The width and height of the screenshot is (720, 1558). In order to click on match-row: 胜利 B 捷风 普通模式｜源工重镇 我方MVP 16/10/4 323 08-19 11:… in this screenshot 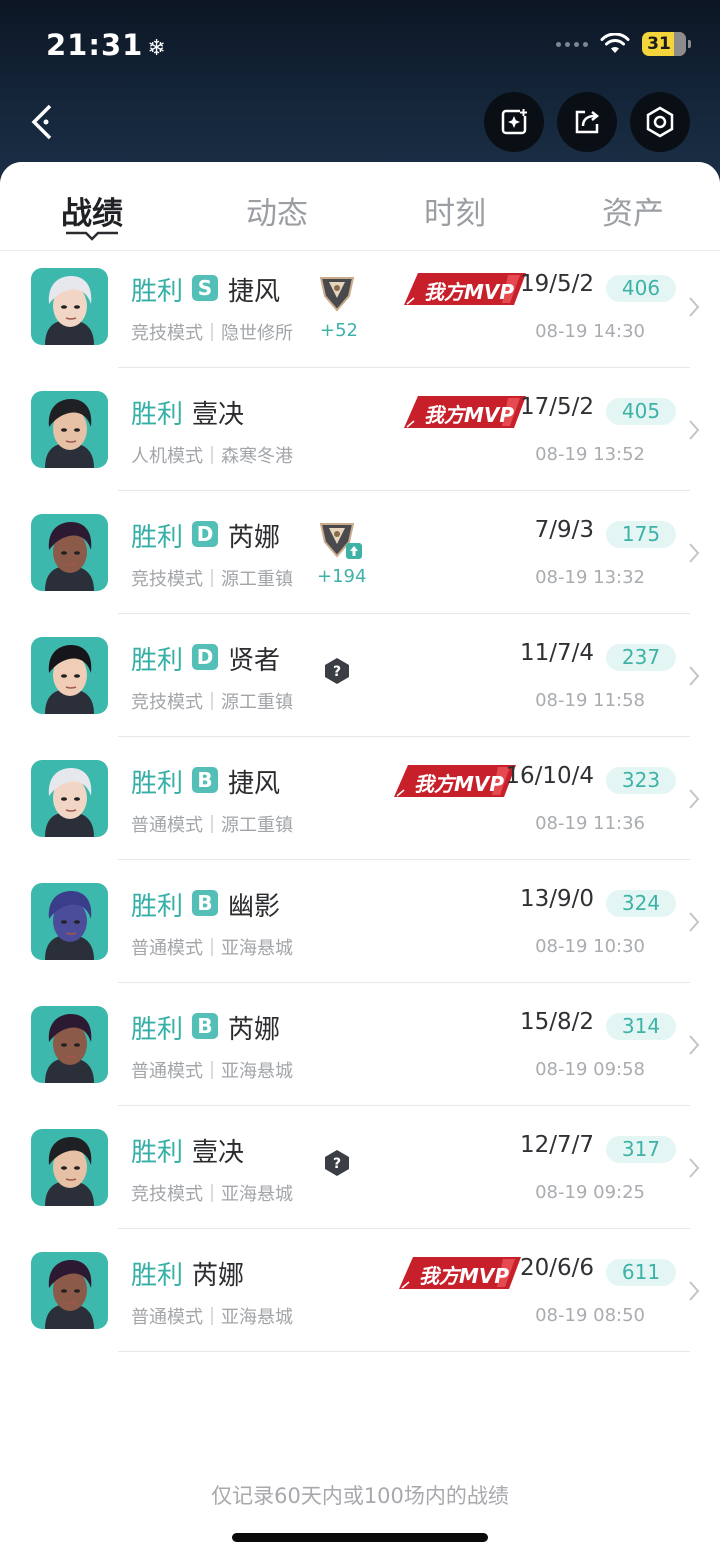, I will do `click(360, 798)`.